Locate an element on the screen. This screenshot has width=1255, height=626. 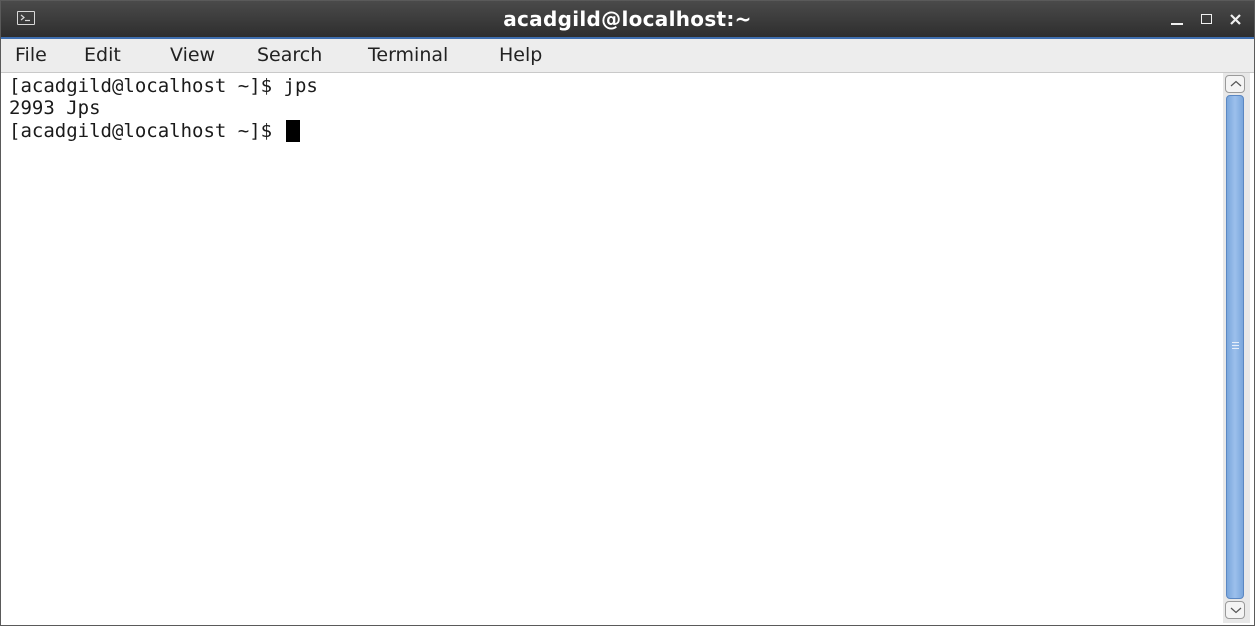
maximize-button is located at coordinates (1207, 19).